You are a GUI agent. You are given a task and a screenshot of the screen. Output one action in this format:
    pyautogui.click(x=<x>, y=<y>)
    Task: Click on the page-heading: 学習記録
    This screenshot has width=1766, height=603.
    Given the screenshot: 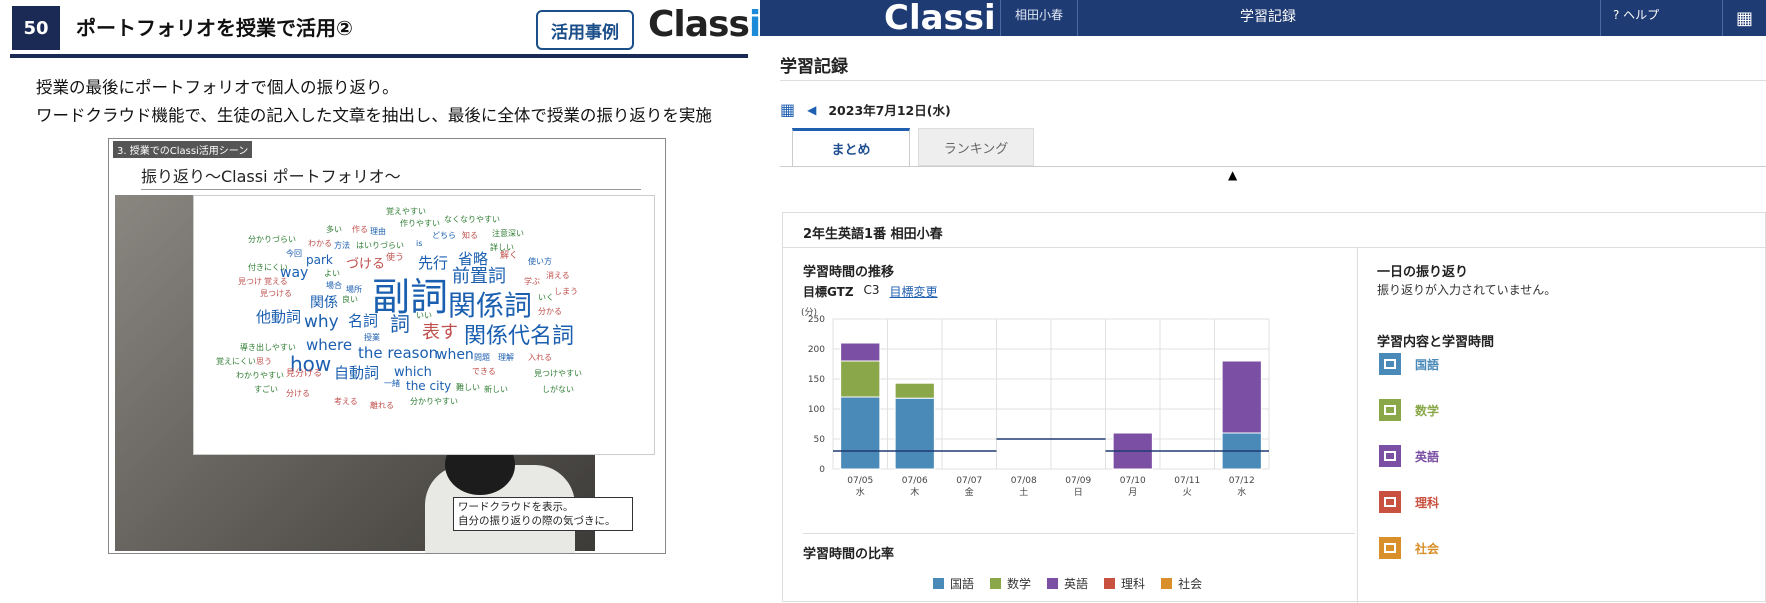 What is the action you would take?
    pyautogui.click(x=814, y=67)
    